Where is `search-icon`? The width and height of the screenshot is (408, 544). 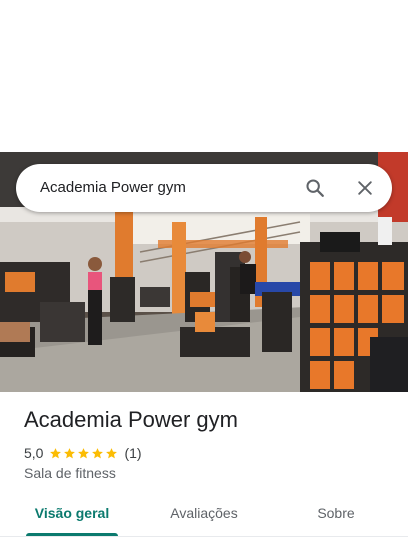
search-icon is located at coordinates (315, 188).